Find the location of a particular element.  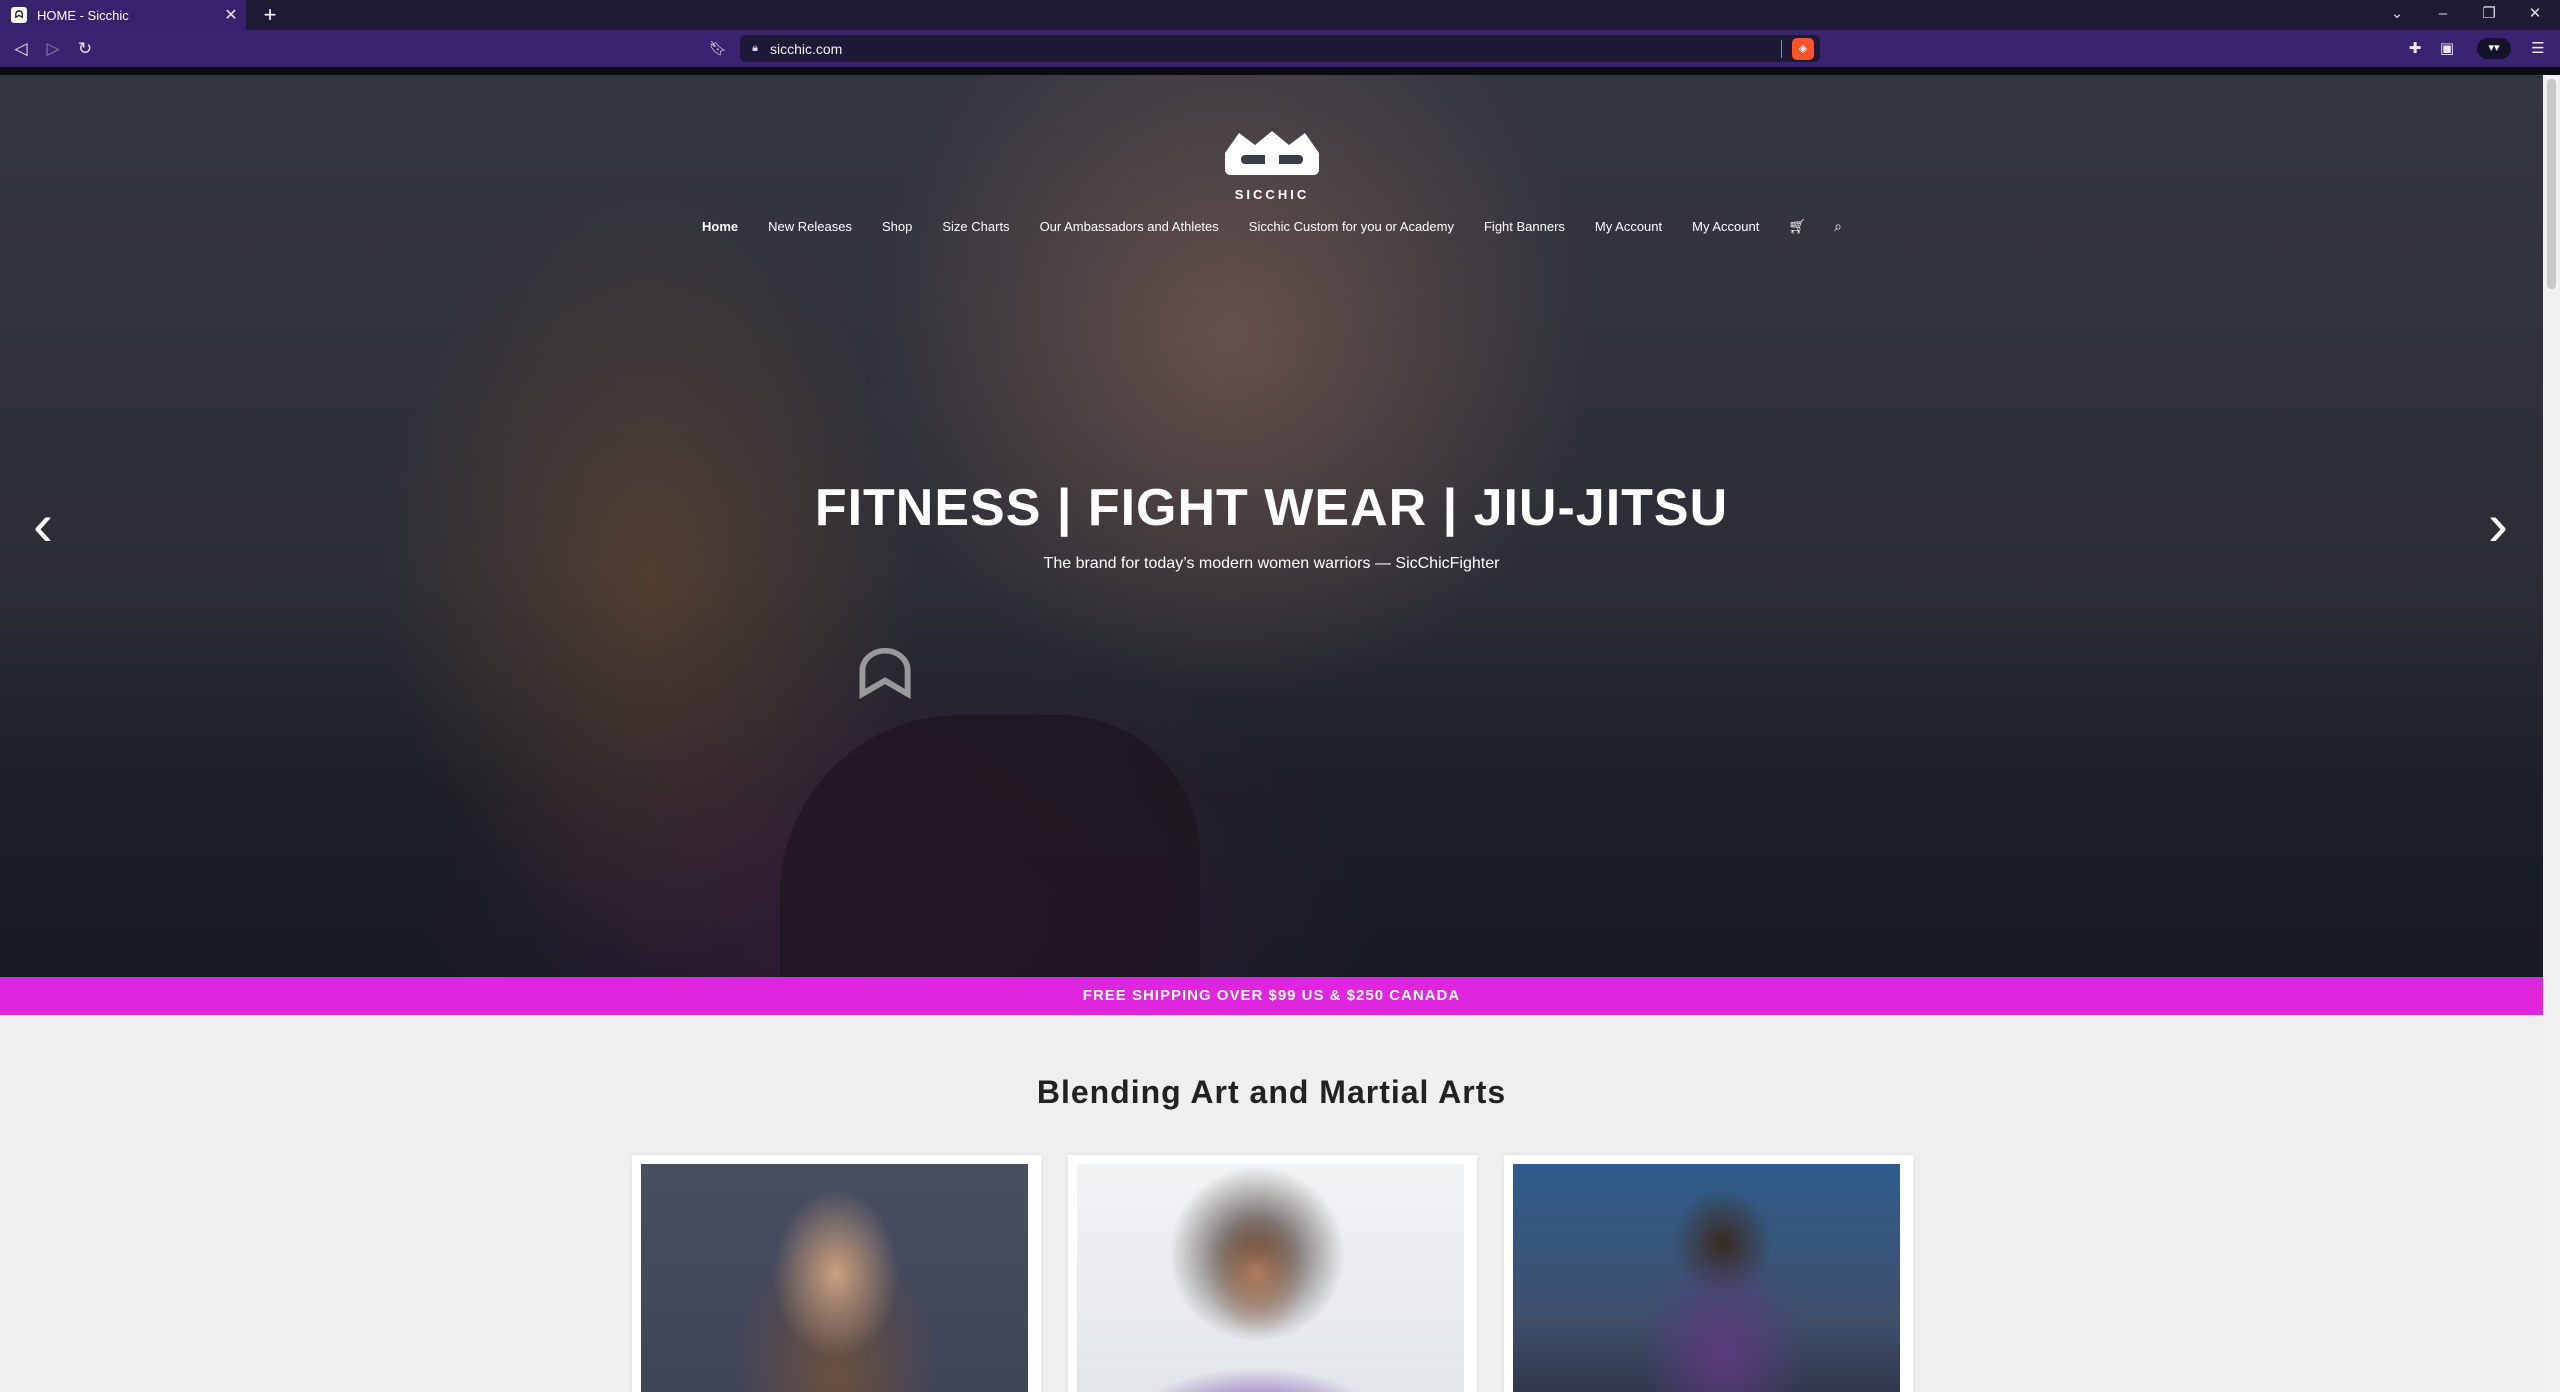

close-tab-icon: ✕ is located at coordinates (231, 15).